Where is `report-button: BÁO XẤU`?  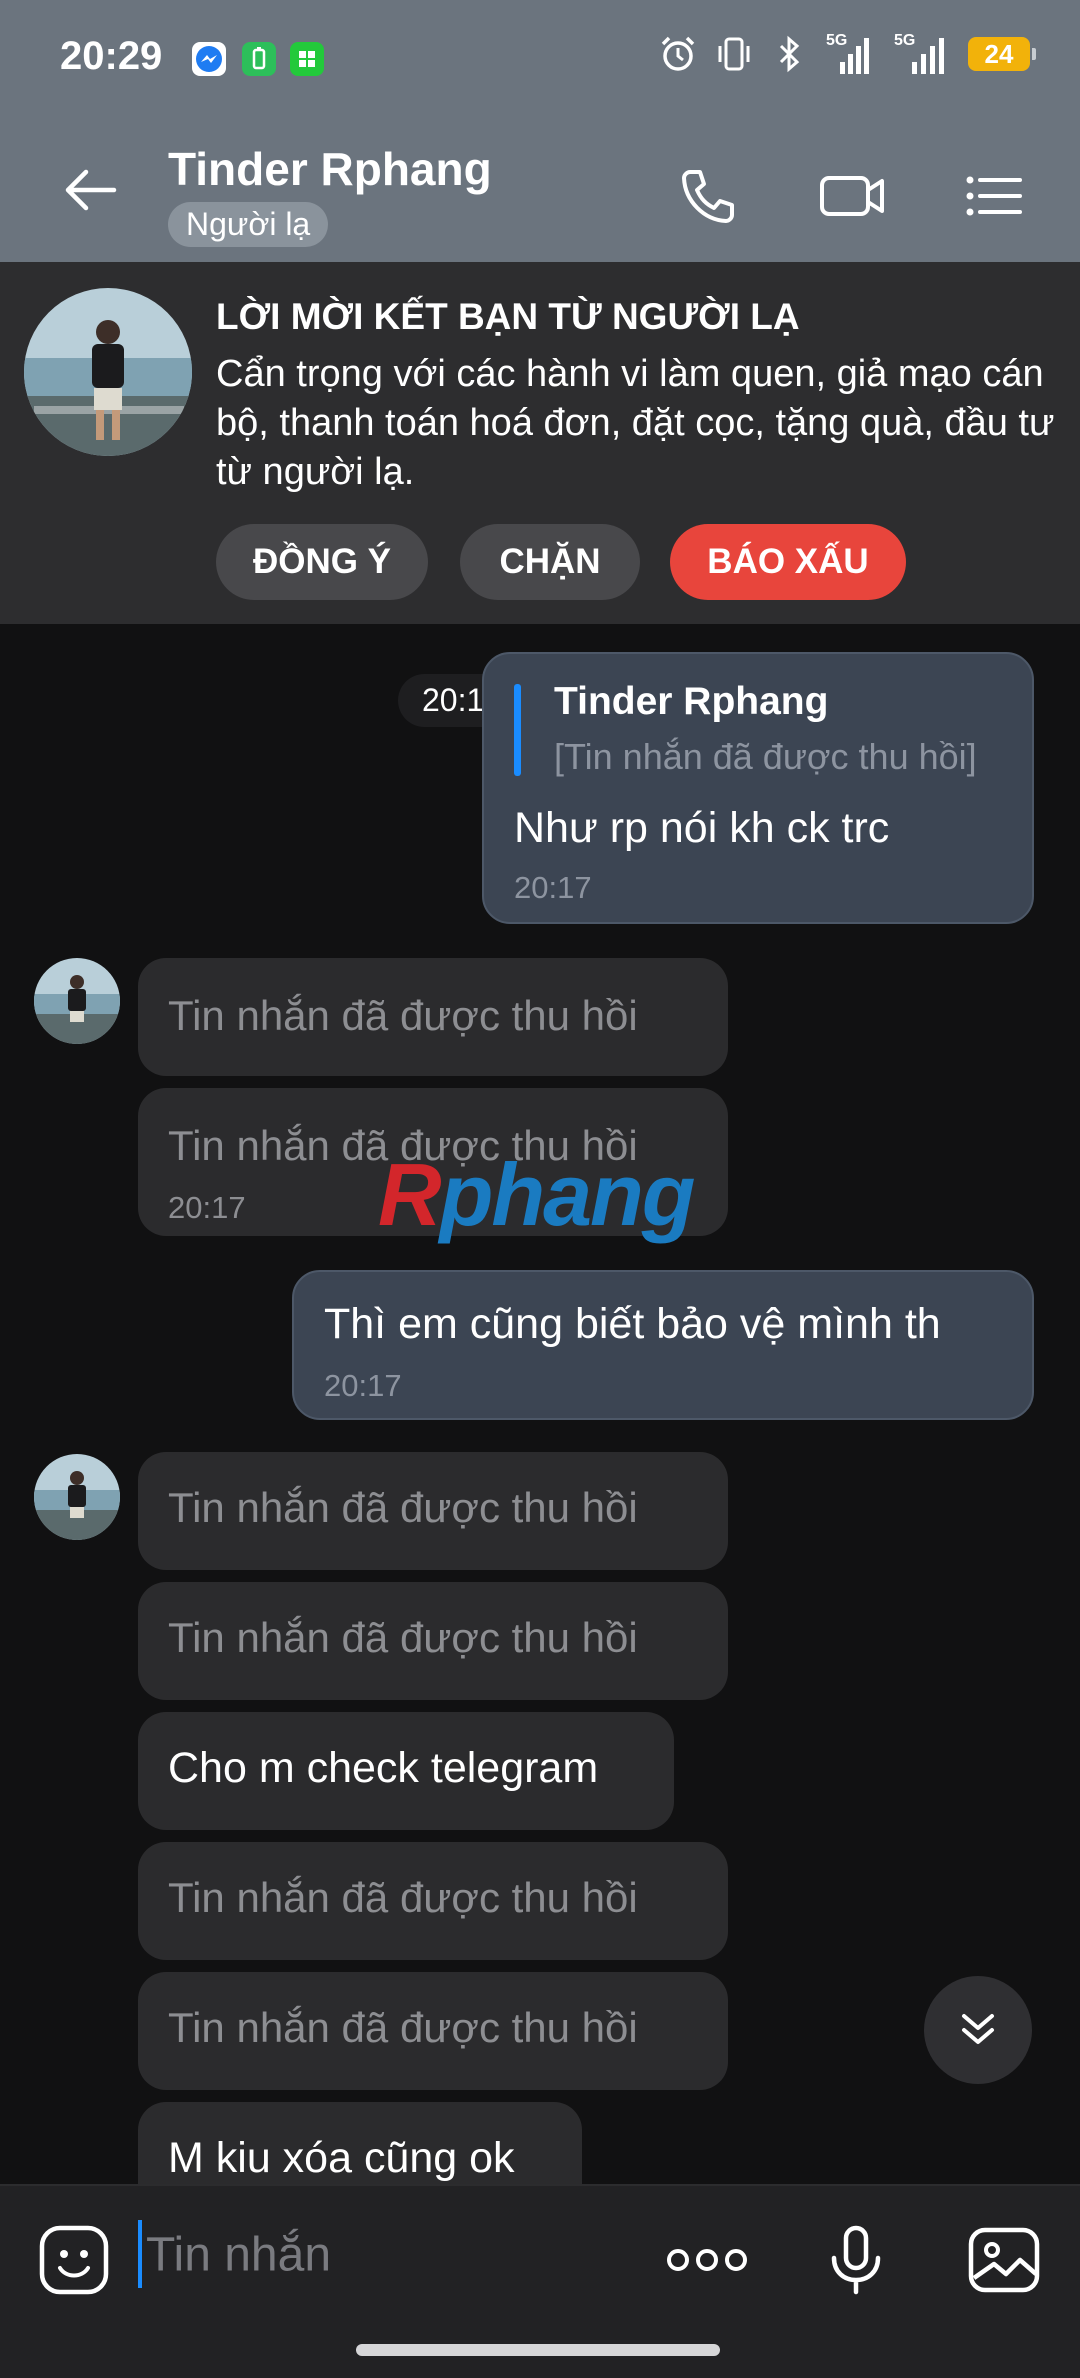
report-button: BÁO XẤU is located at coordinates (788, 562).